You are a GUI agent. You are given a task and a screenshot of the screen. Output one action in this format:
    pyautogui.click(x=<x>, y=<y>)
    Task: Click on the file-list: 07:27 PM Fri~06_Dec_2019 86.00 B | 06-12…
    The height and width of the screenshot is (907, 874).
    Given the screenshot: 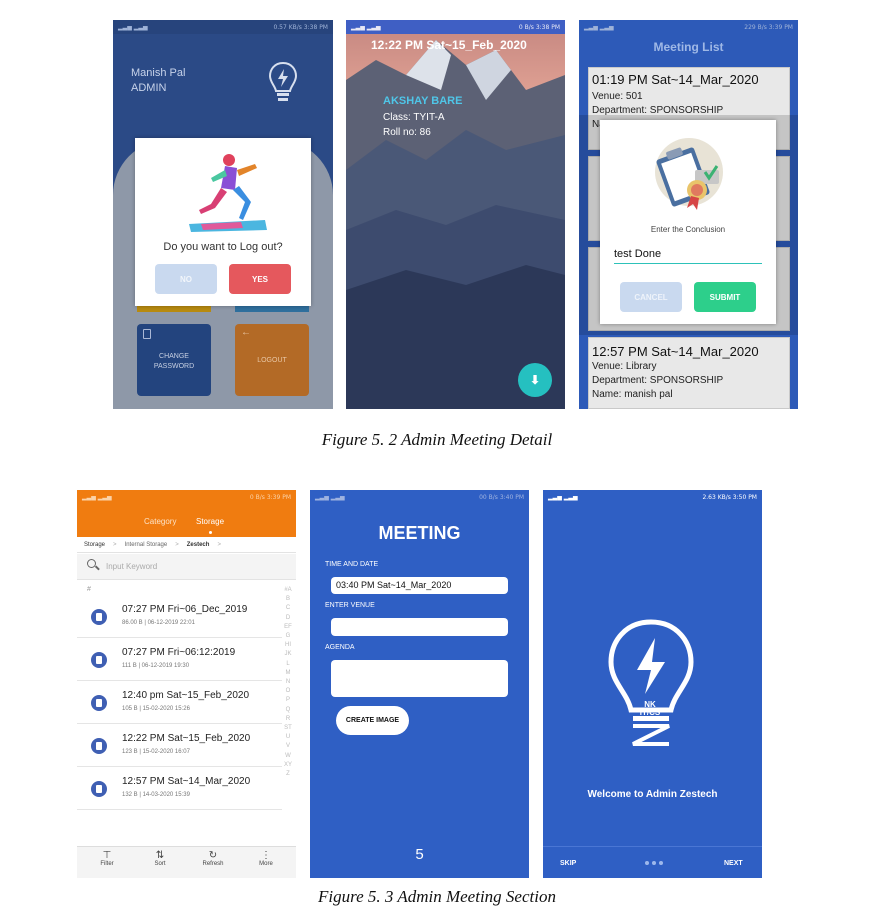 What is the action you would take?
    pyautogui.click(x=186, y=703)
    